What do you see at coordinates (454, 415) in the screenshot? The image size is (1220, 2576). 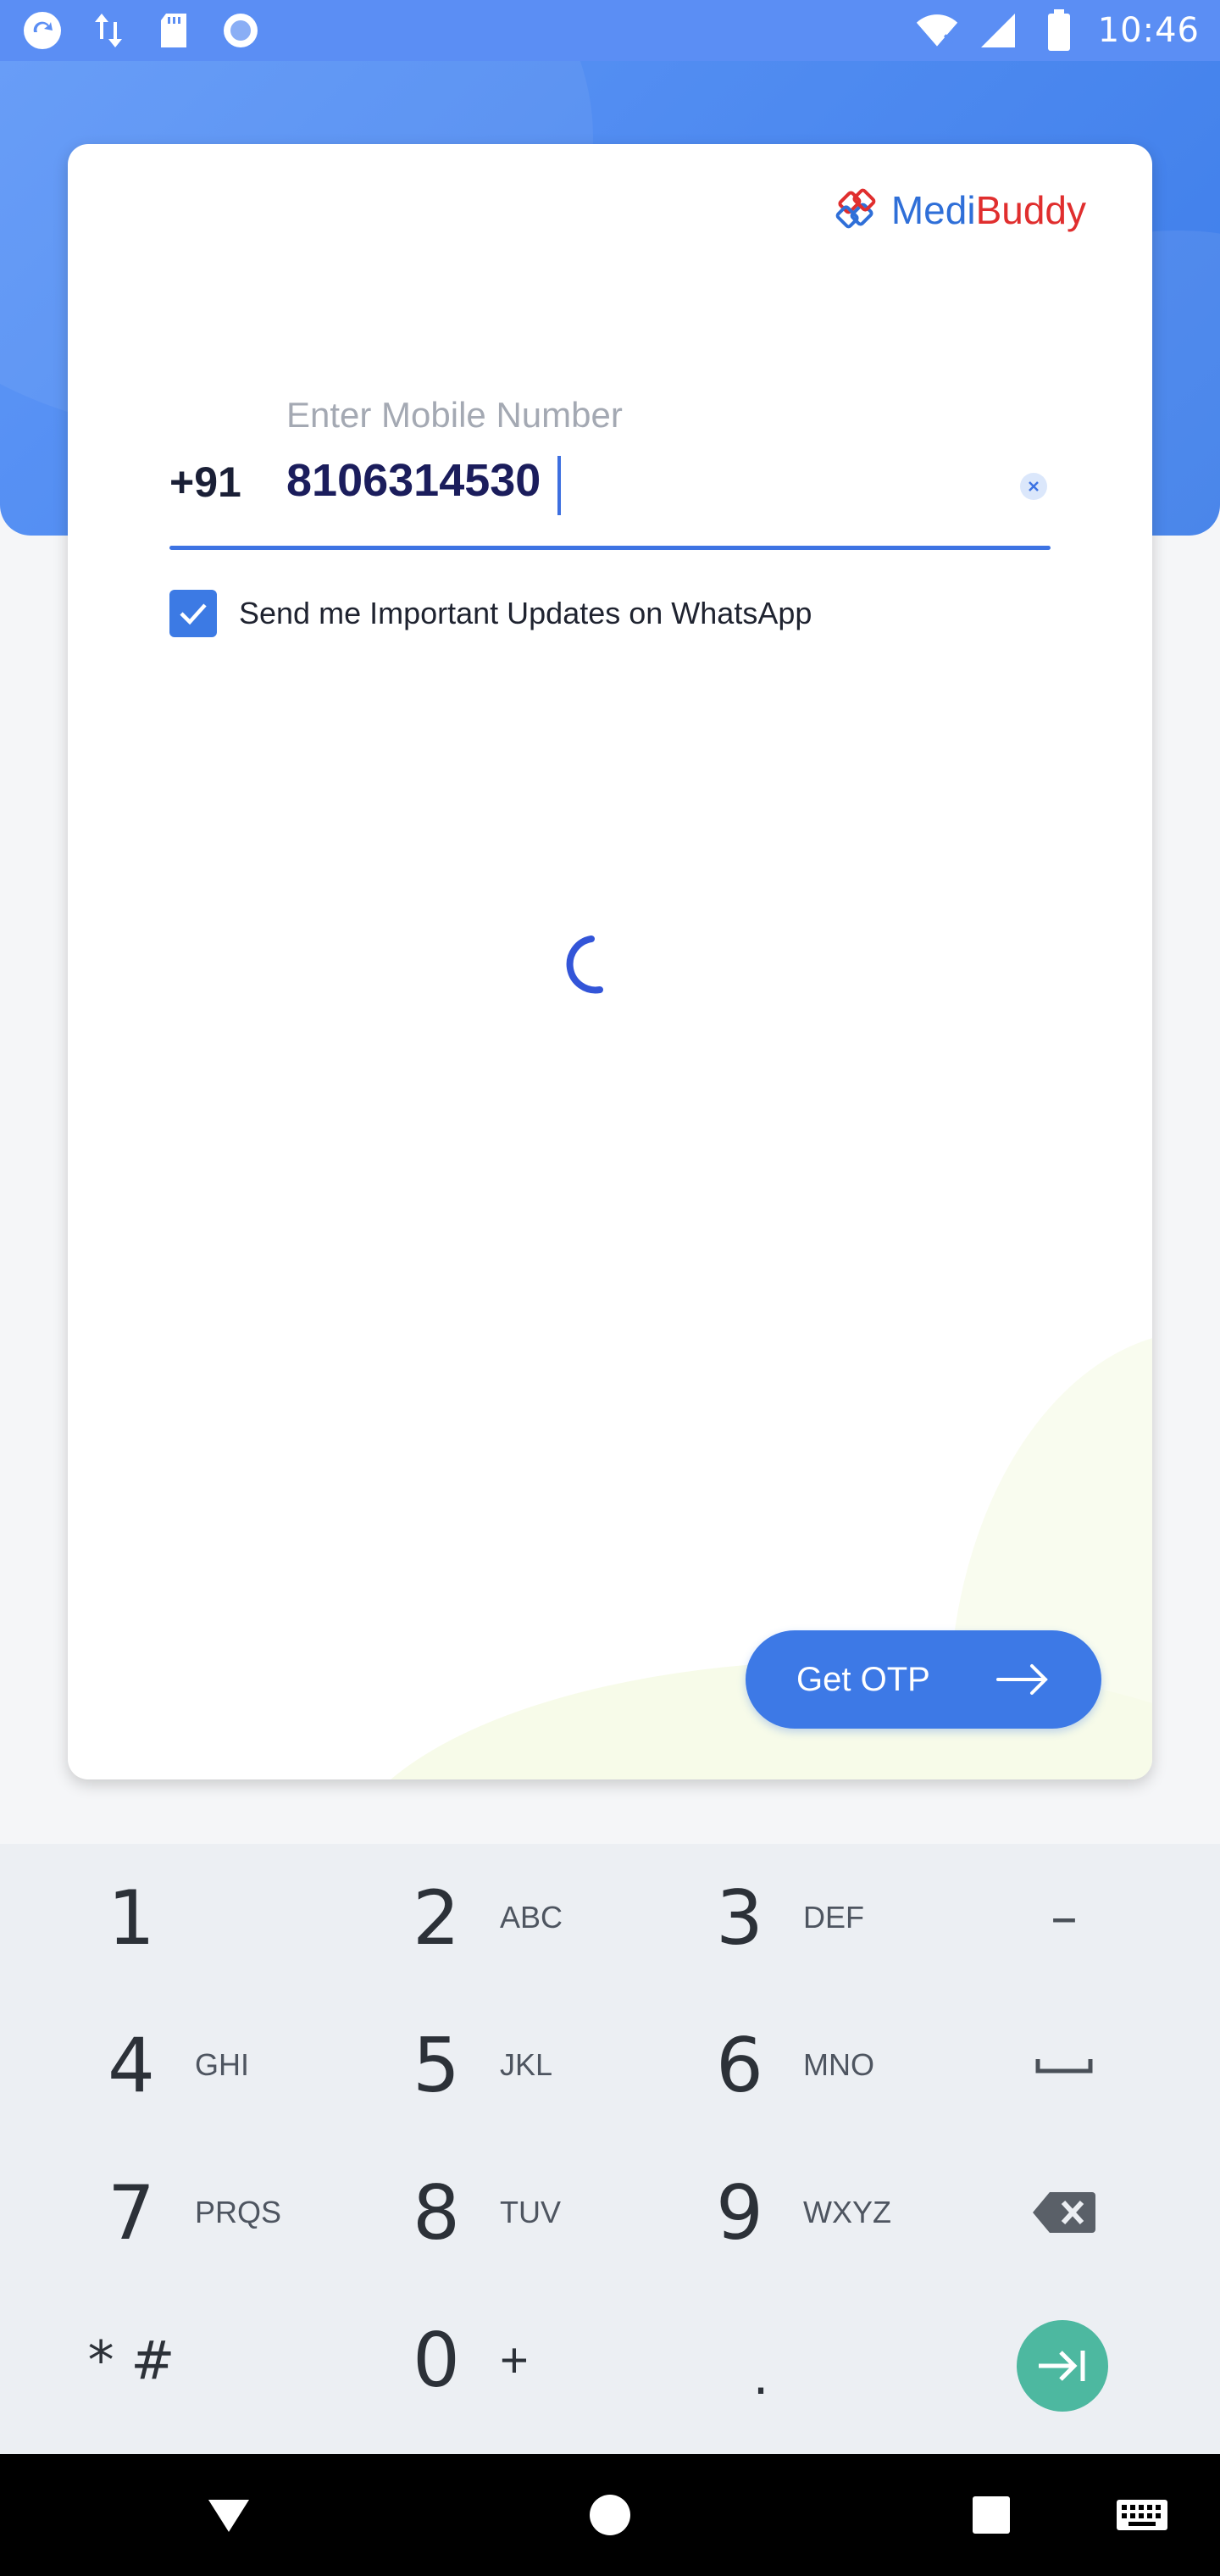 I see `mobile-number-label: Enter Mobile Number` at bounding box center [454, 415].